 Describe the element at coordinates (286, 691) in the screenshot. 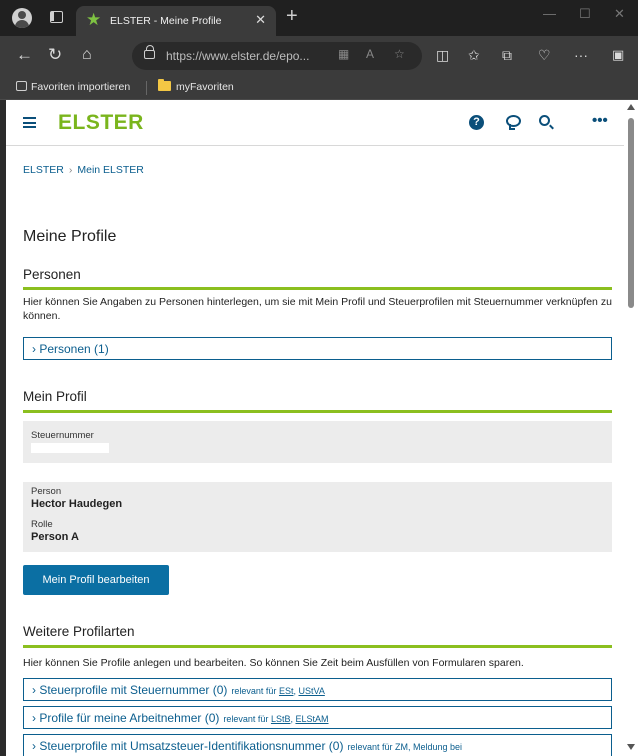

I see `relevance-link-est: ESt` at that location.